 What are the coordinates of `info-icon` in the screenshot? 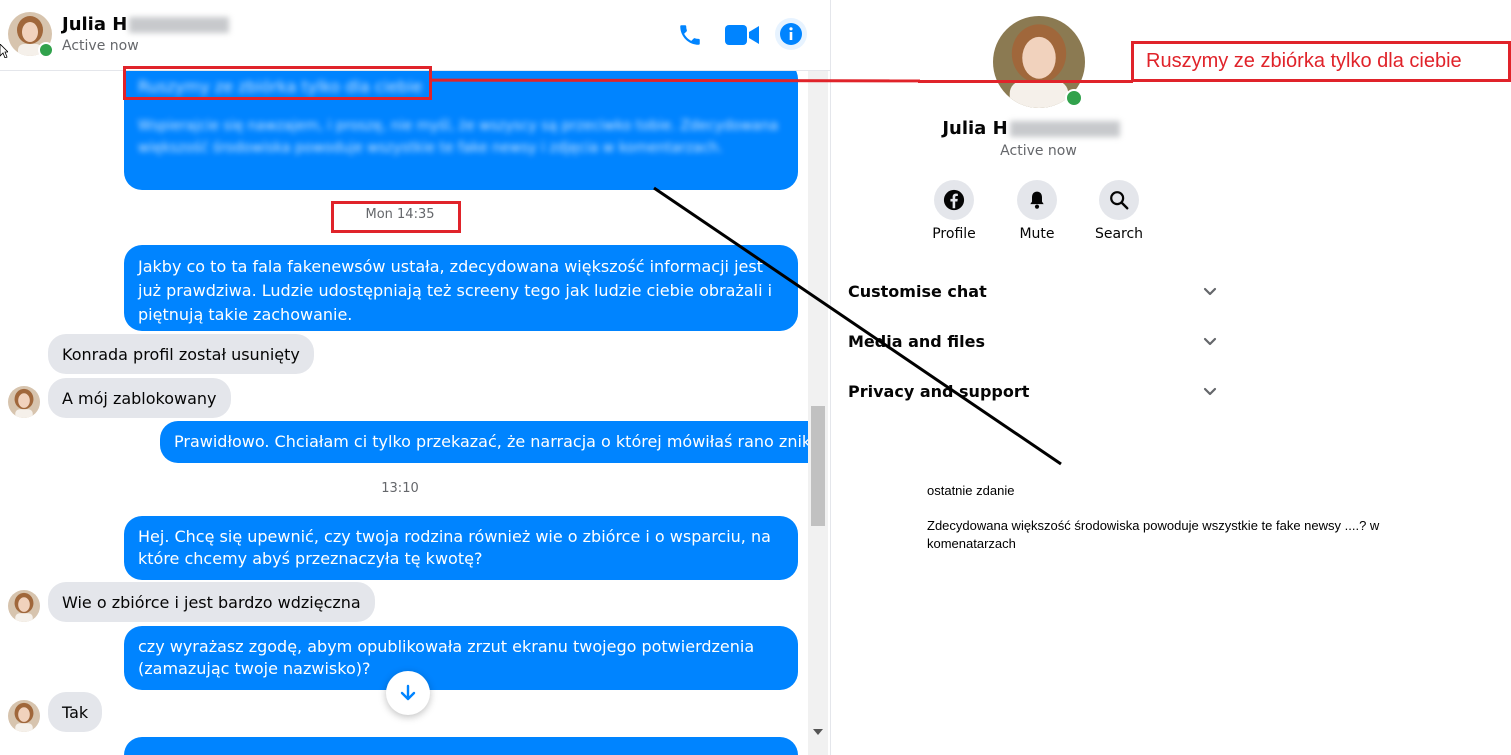 It's located at (791, 34).